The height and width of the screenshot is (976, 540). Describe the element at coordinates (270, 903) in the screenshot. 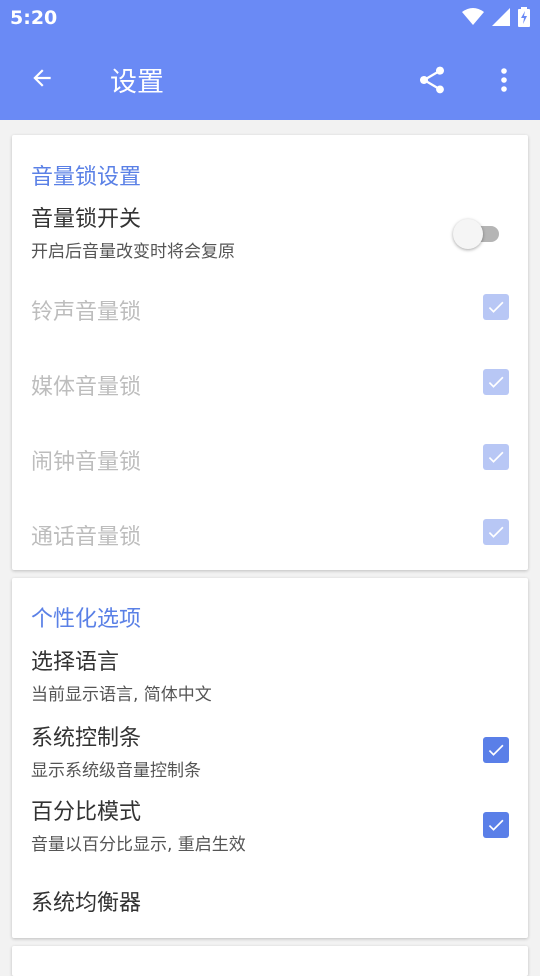

I see `equalizer-row: 系统均衡器` at that location.